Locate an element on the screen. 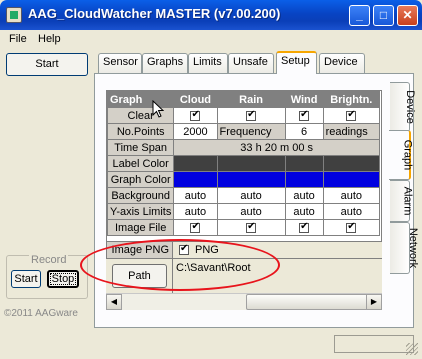 This screenshot has height=359, width=422. menu-help: Help is located at coordinates (49, 39).